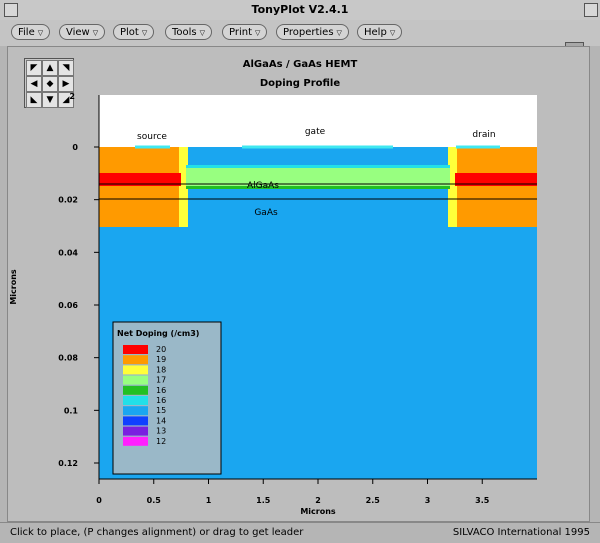  What do you see at coordinates (318, 511) in the screenshot?
I see `x-axis-label: Microns` at bounding box center [318, 511].